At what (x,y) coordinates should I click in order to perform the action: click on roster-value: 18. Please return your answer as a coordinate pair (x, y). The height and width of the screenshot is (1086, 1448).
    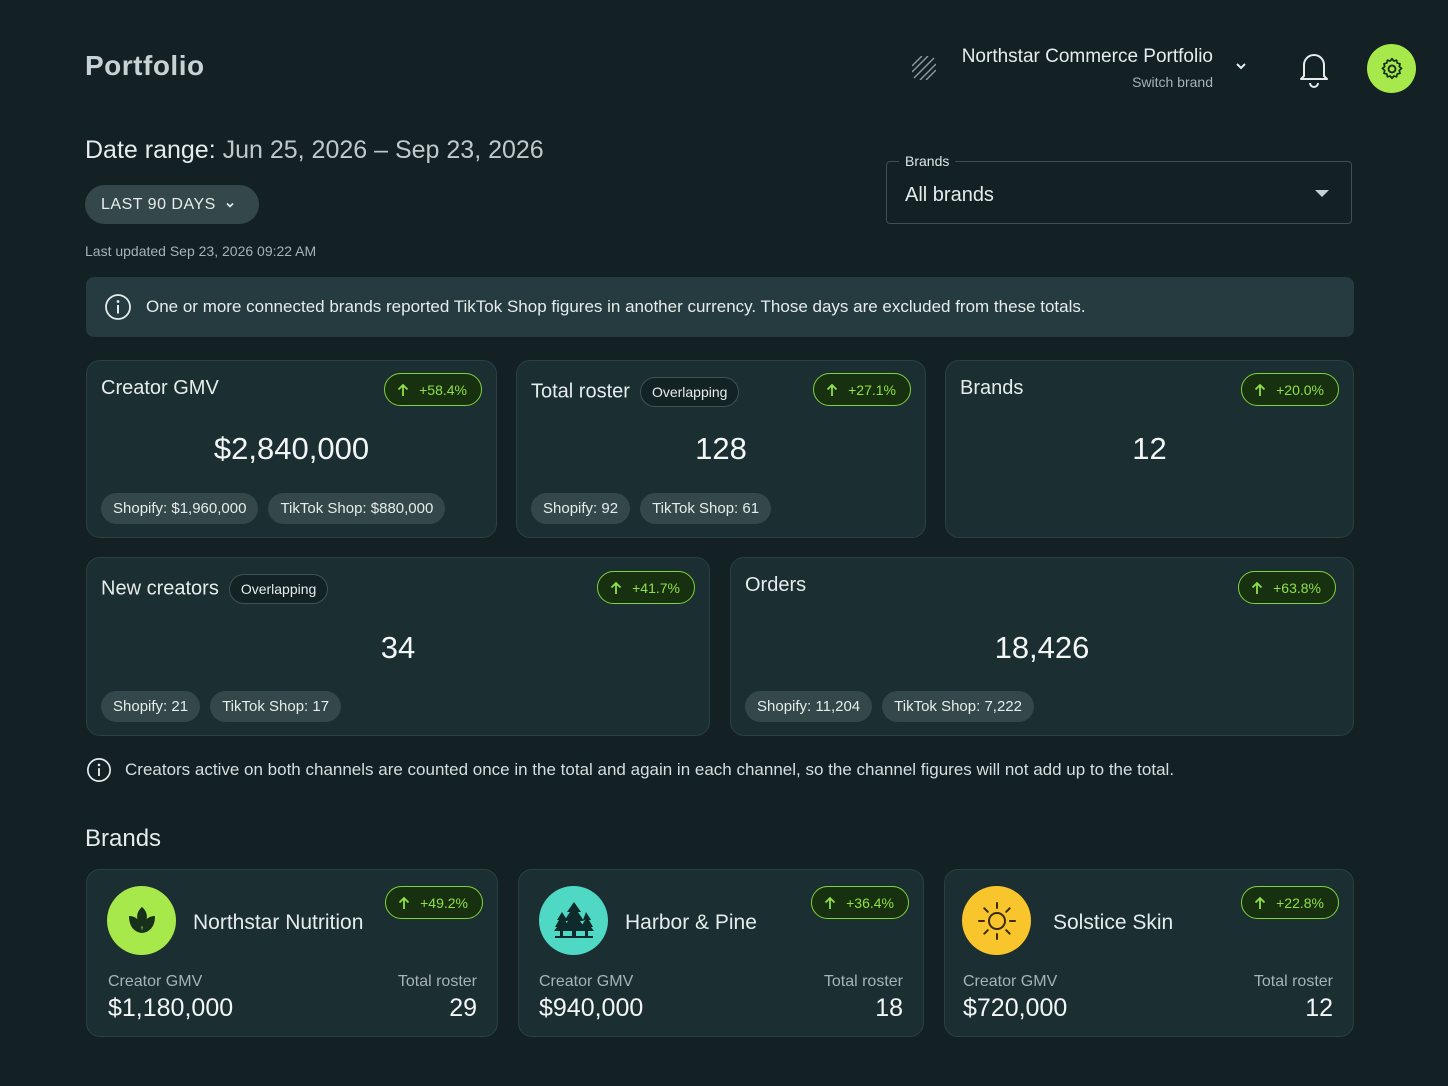
    Looking at the image, I should click on (889, 1008).